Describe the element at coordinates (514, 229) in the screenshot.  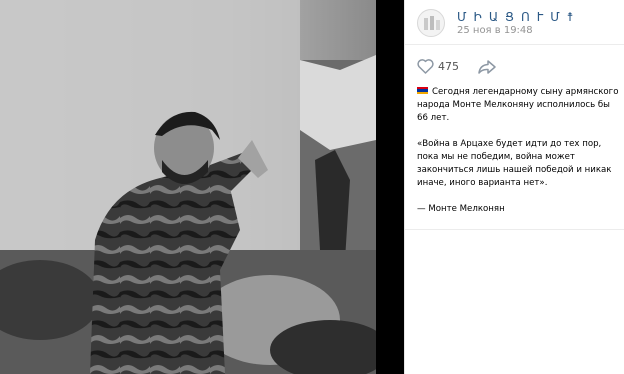
I see `text-divider` at that location.